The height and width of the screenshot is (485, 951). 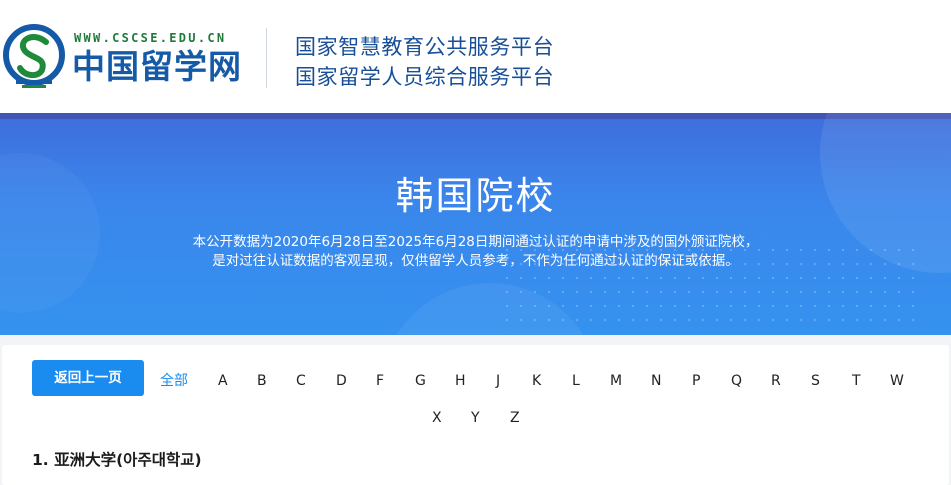 What do you see at coordinates (34, 57) in the screenshot?
I see `cscse-emblem-icon` at bounding box center [34, 57].